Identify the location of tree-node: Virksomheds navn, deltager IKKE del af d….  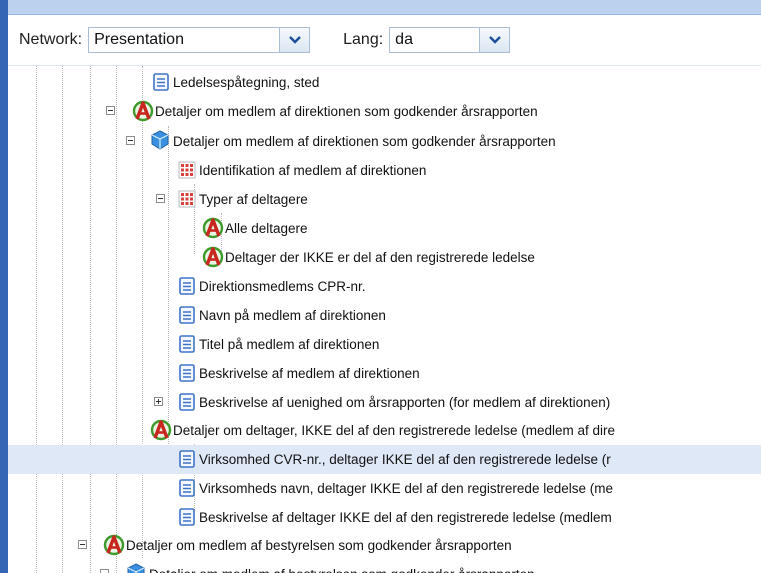
(384, 488).